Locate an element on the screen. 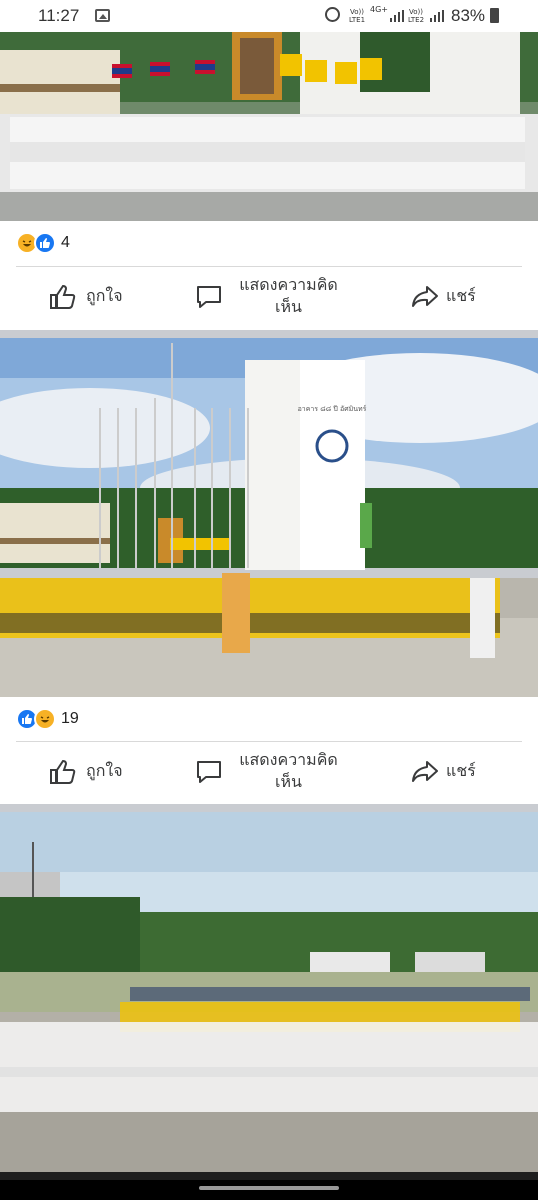 The image size is (538, 1200). haha-icon is located at coordinates (45, 719).